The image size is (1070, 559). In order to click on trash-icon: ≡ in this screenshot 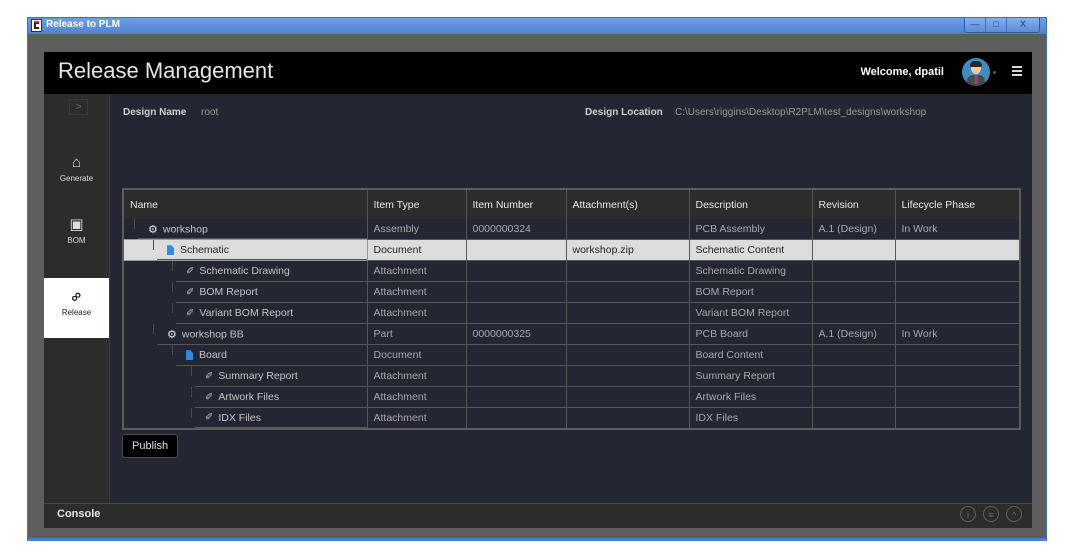, I will do `click(991, 514)`.